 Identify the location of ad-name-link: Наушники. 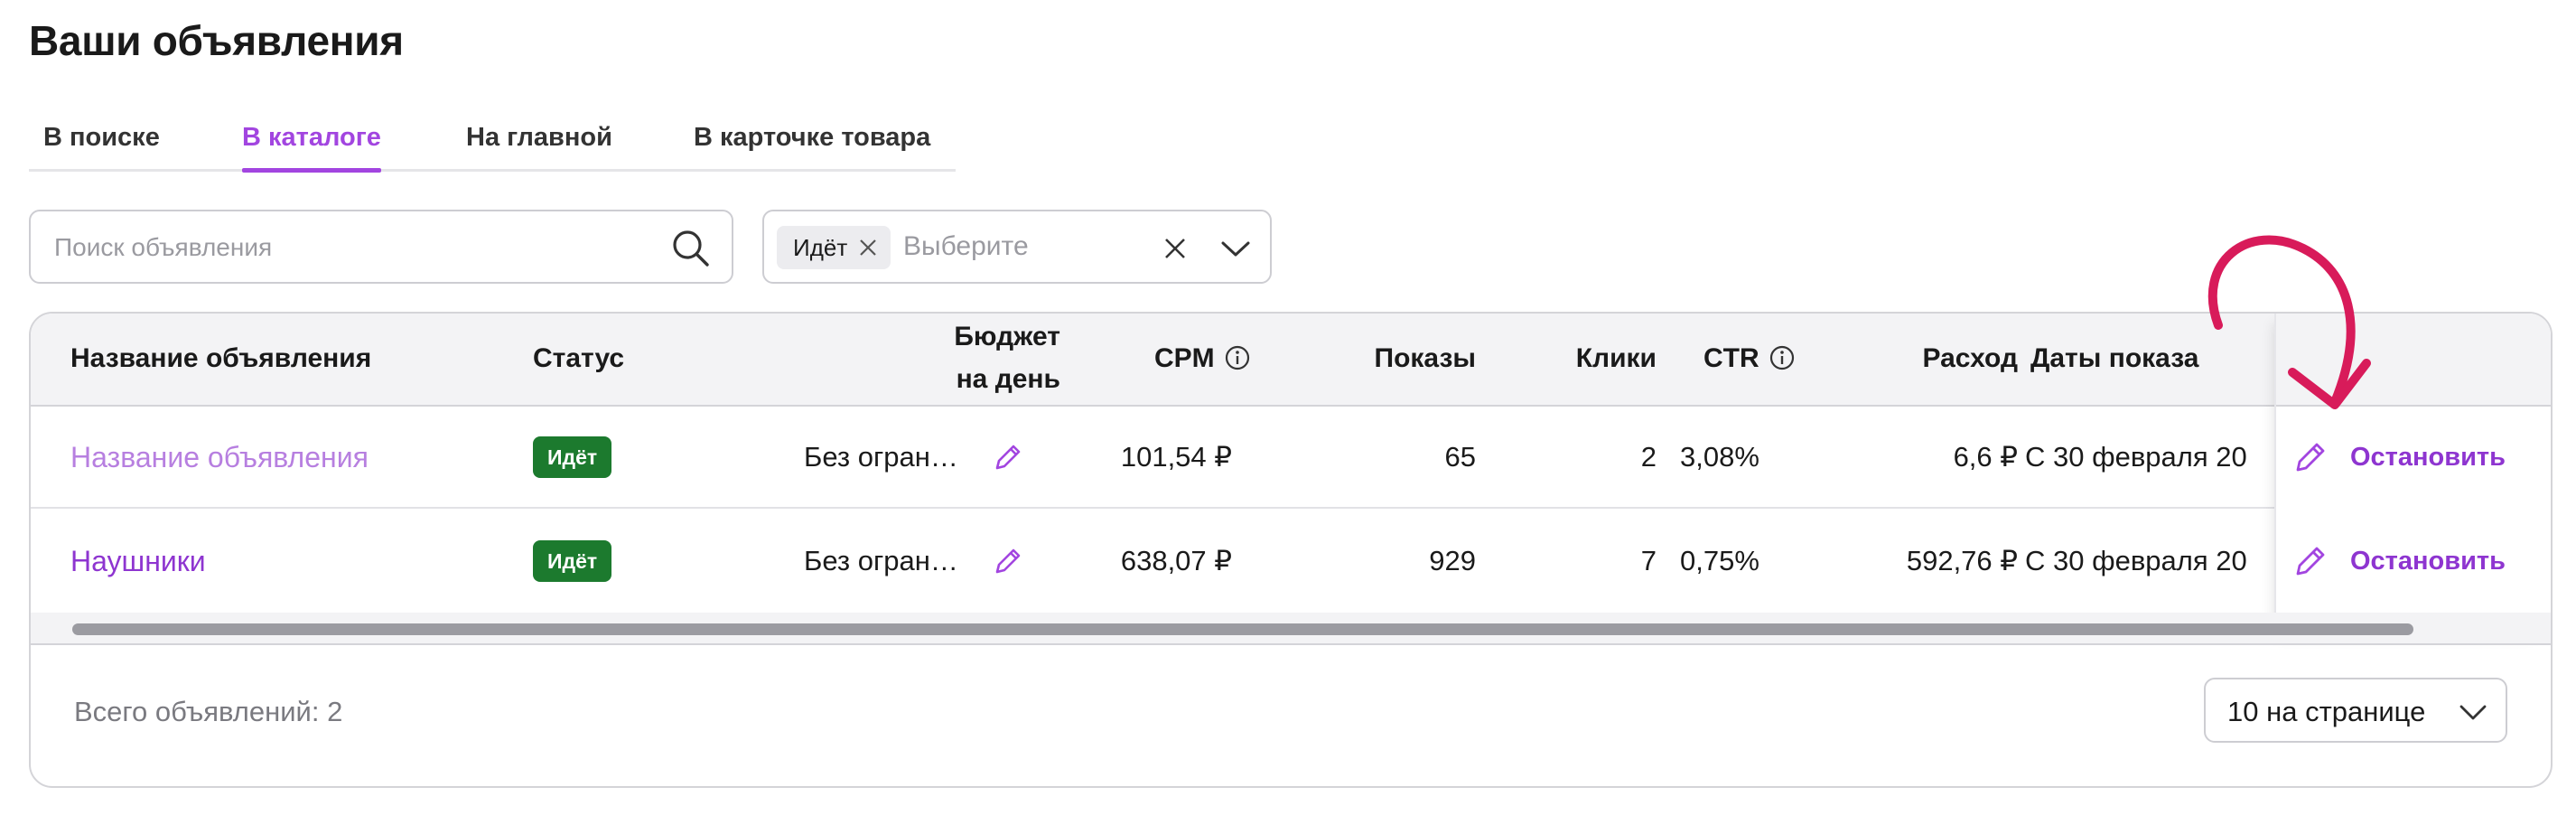
(138, 561).